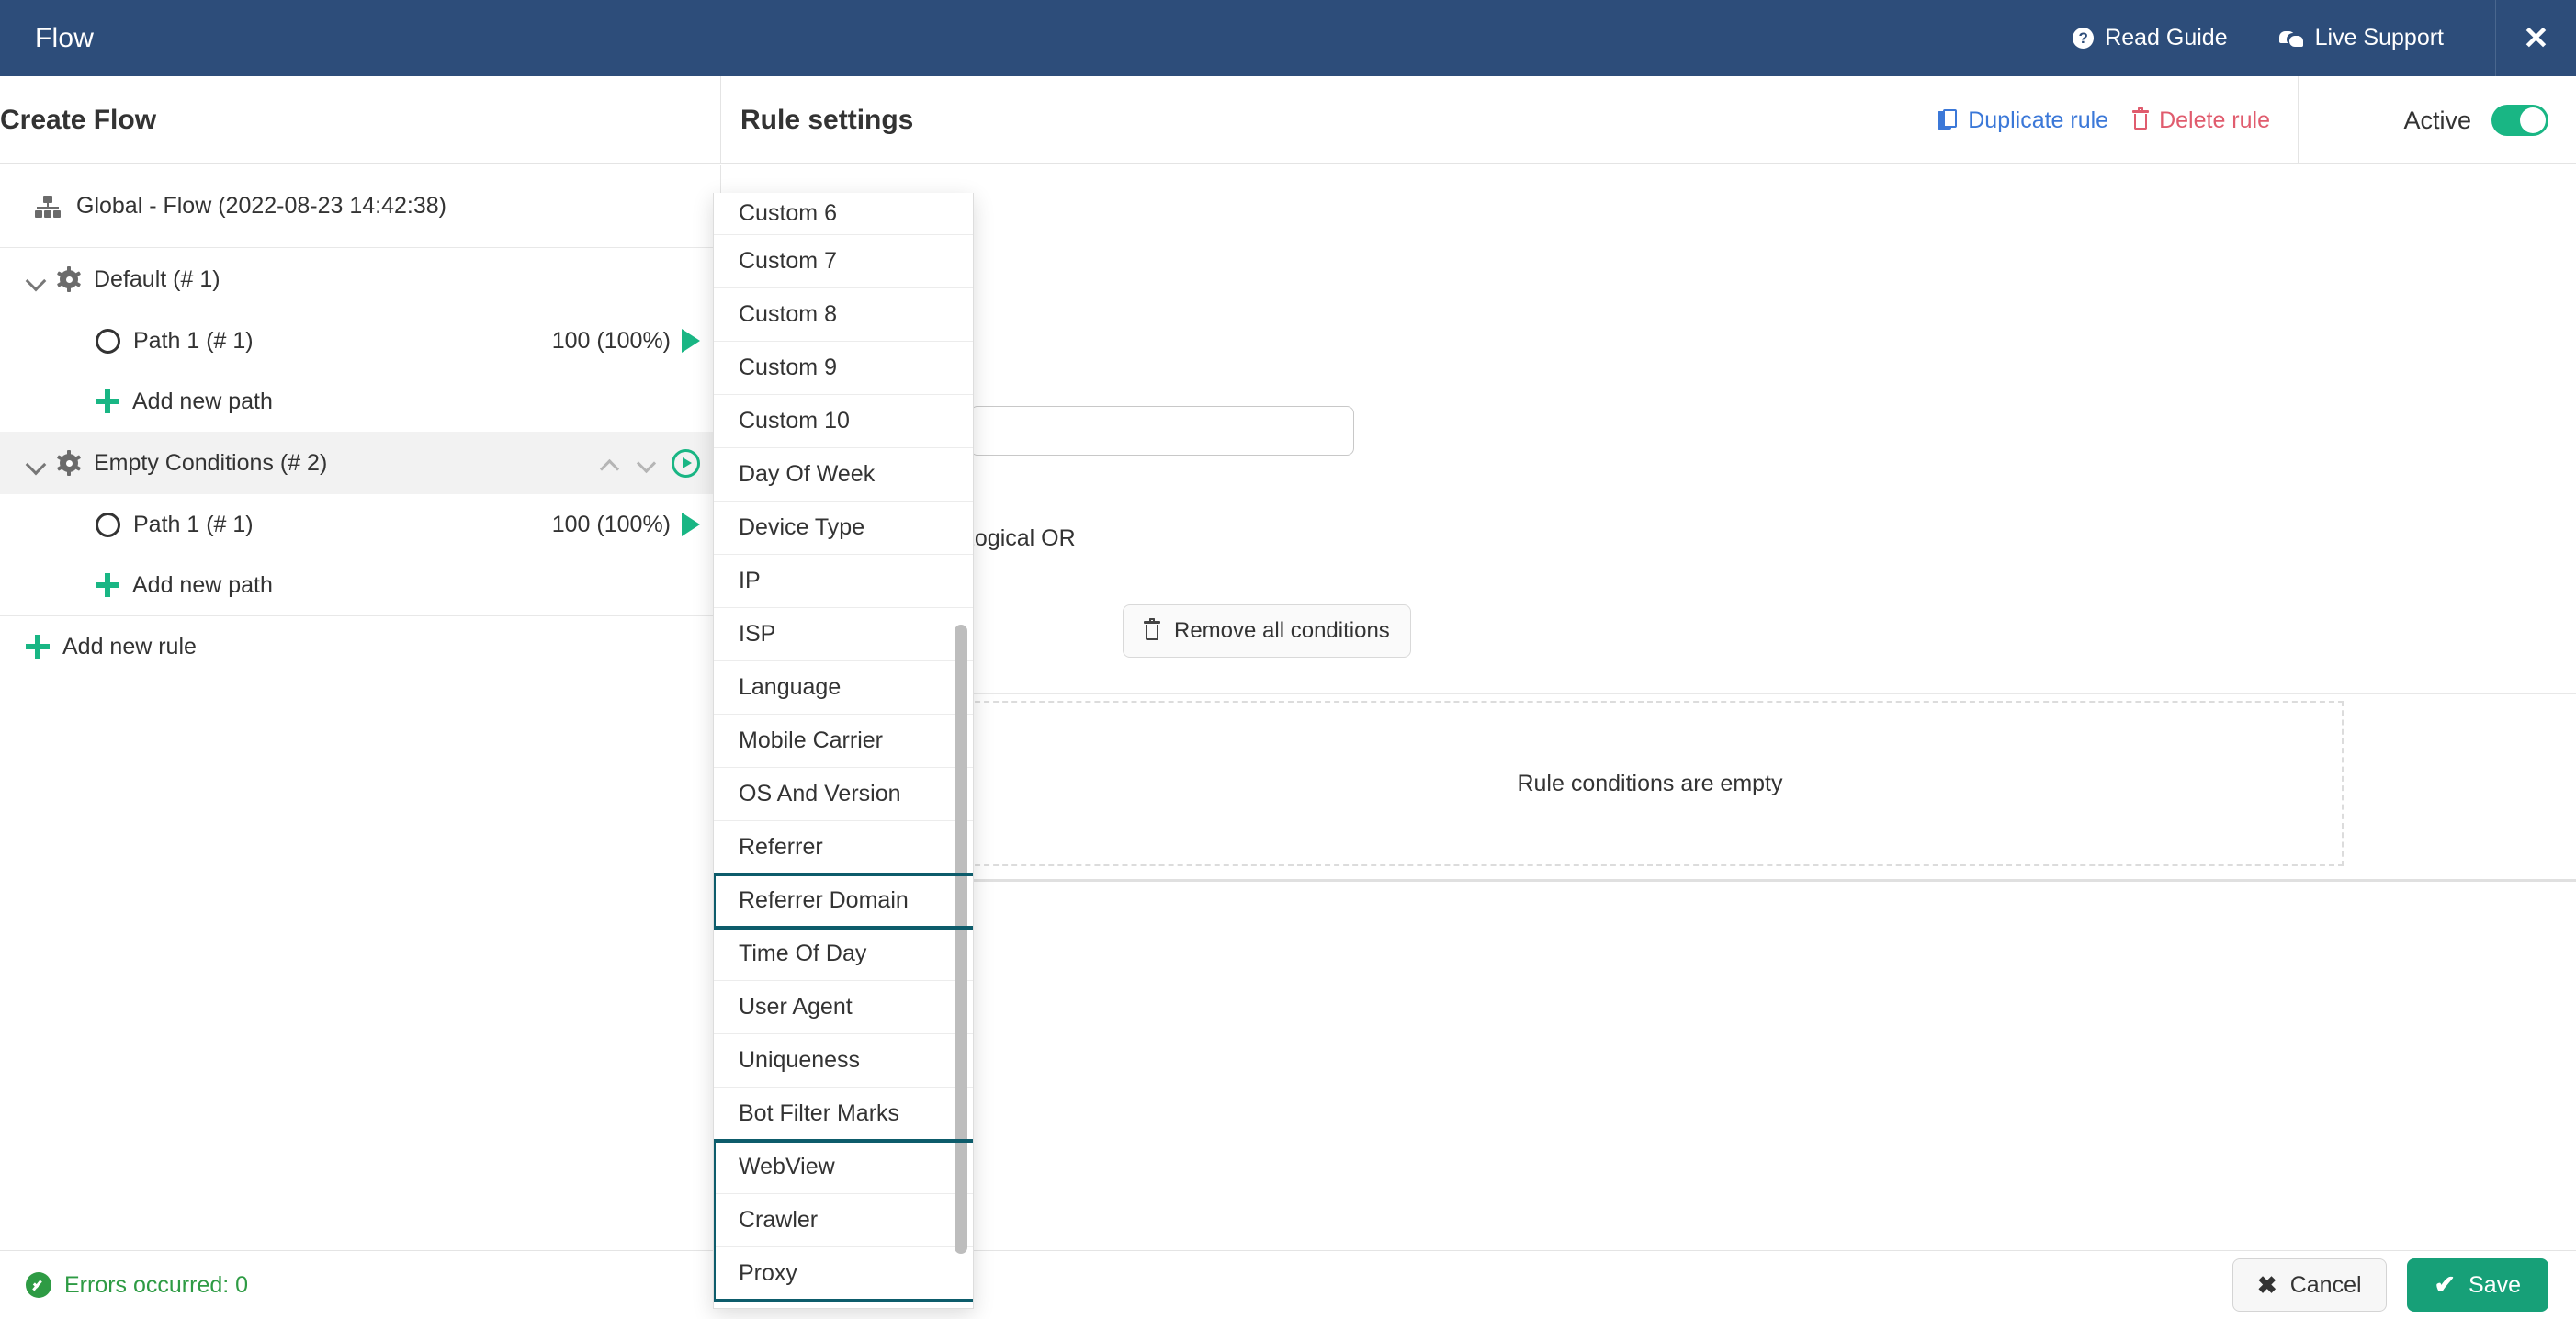 This screenshot has width=2576, height=1319. What do you see at coordinates (820, 793) in the screenshot?
I see `dropdown-item-label: OS And Version` at bounding box center [820, 793].